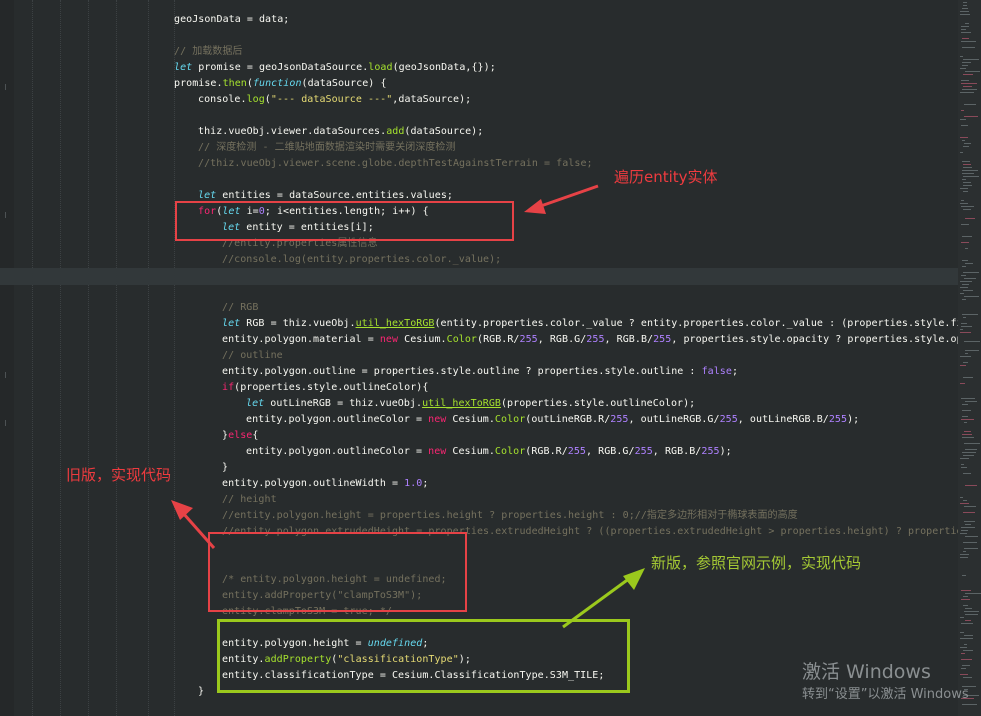 This screenshot has width=981, height=716. What do you see at coordinates (119, 475) in the screenshot?
I see `old-version-annotation: 旧版，实现代码` at bounding box center [119, 475].